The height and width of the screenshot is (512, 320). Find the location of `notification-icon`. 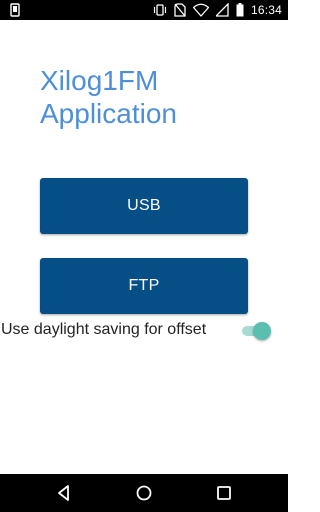

notification-icon is located at coordinates (15, 10).